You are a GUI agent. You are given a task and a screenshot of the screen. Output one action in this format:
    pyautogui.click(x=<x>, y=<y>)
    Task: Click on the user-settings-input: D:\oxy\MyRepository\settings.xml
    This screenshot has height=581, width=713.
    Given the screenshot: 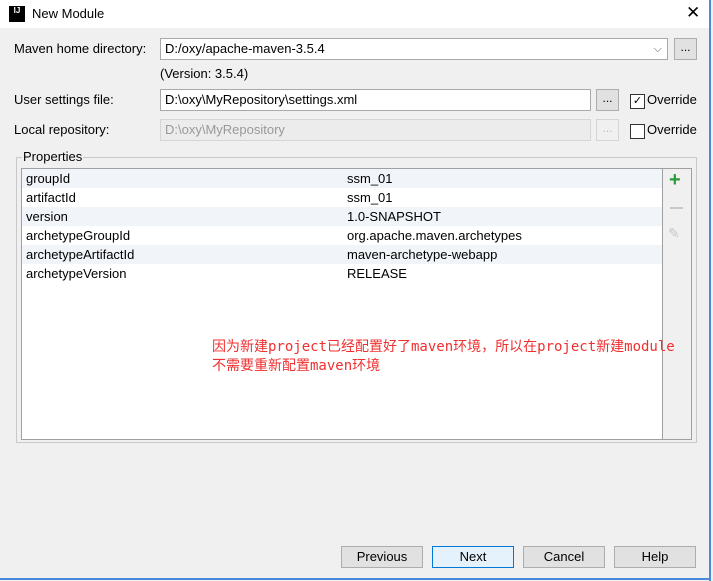 What is the action you would take?
    pyautogui.click(x=375, y=100)
    